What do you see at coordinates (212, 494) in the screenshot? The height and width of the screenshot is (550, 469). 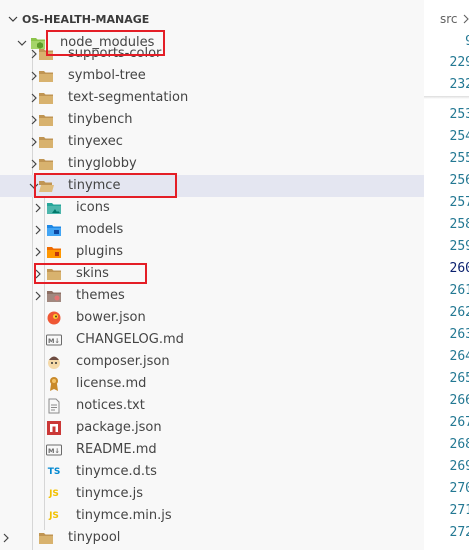 I see `file-row-tinymce-js: JS tinymce.js` at bounding box center [212, 494].